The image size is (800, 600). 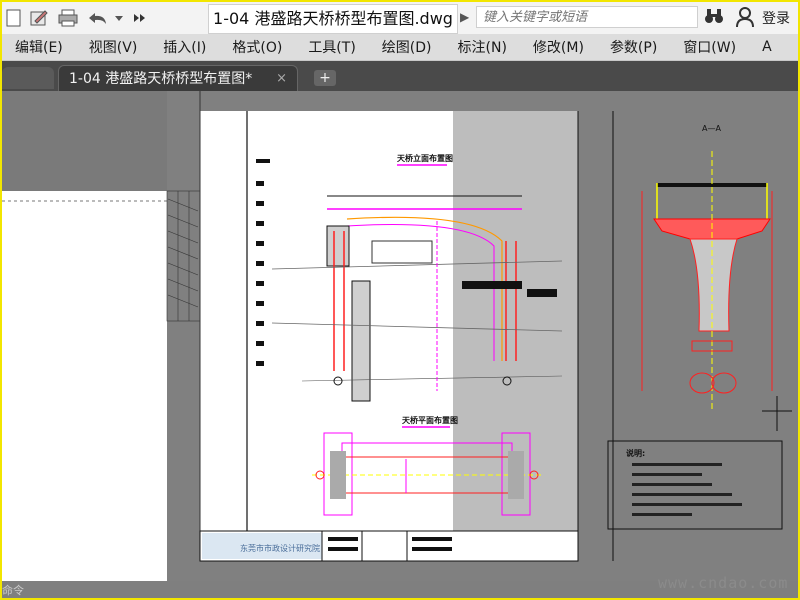 What do you see at coordinates (68, 18) in the screenshot?
I see `print-icon` at bounding box center [68, 18].